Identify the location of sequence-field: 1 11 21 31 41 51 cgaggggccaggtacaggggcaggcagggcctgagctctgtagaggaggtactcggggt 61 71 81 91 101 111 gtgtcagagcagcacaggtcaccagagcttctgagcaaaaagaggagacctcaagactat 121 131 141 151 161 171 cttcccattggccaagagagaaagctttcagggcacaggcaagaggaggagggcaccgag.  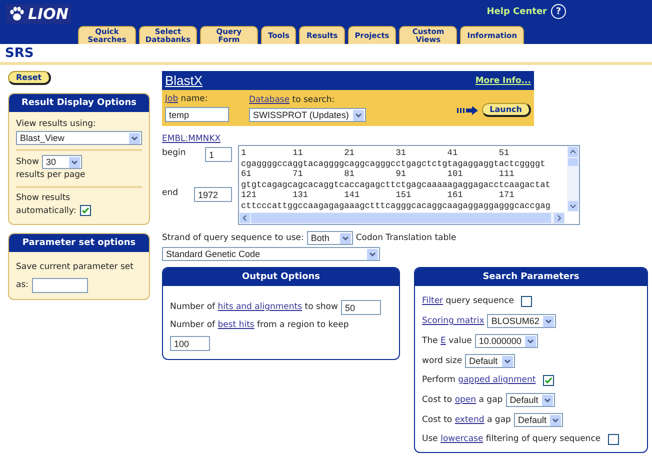
(409, 185).